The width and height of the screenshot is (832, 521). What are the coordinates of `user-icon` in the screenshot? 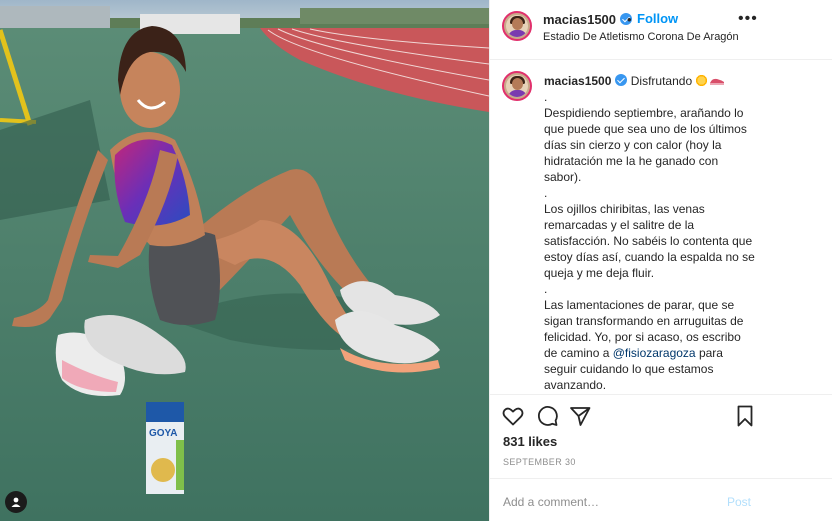 It's located at (16, 502).